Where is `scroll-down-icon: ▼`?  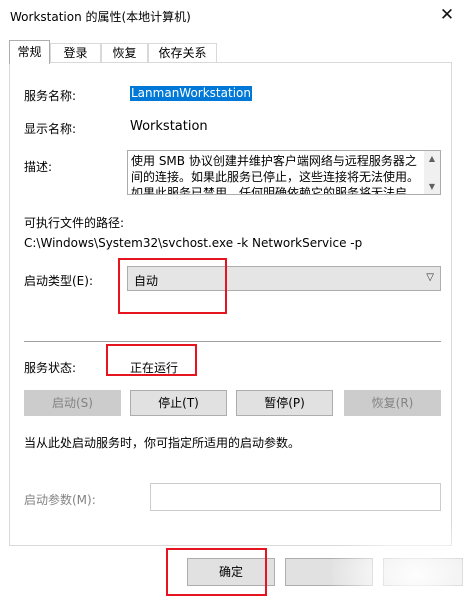 scroll-down-icon: ▼ is located at coordinates (432, 187).